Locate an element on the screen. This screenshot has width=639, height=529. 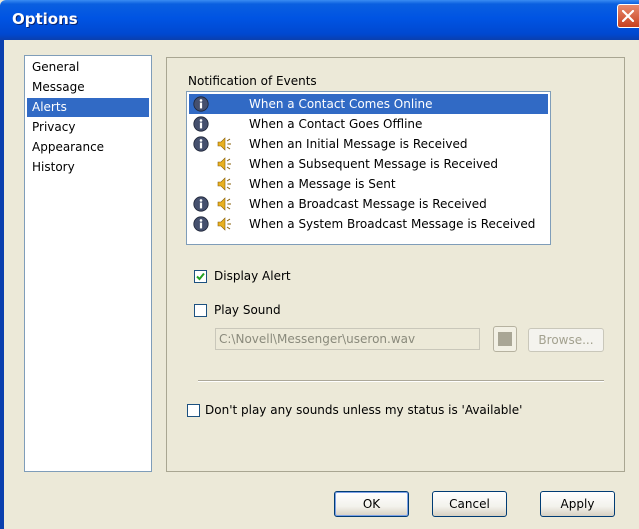
close-button is located at coordinates (628, 16).